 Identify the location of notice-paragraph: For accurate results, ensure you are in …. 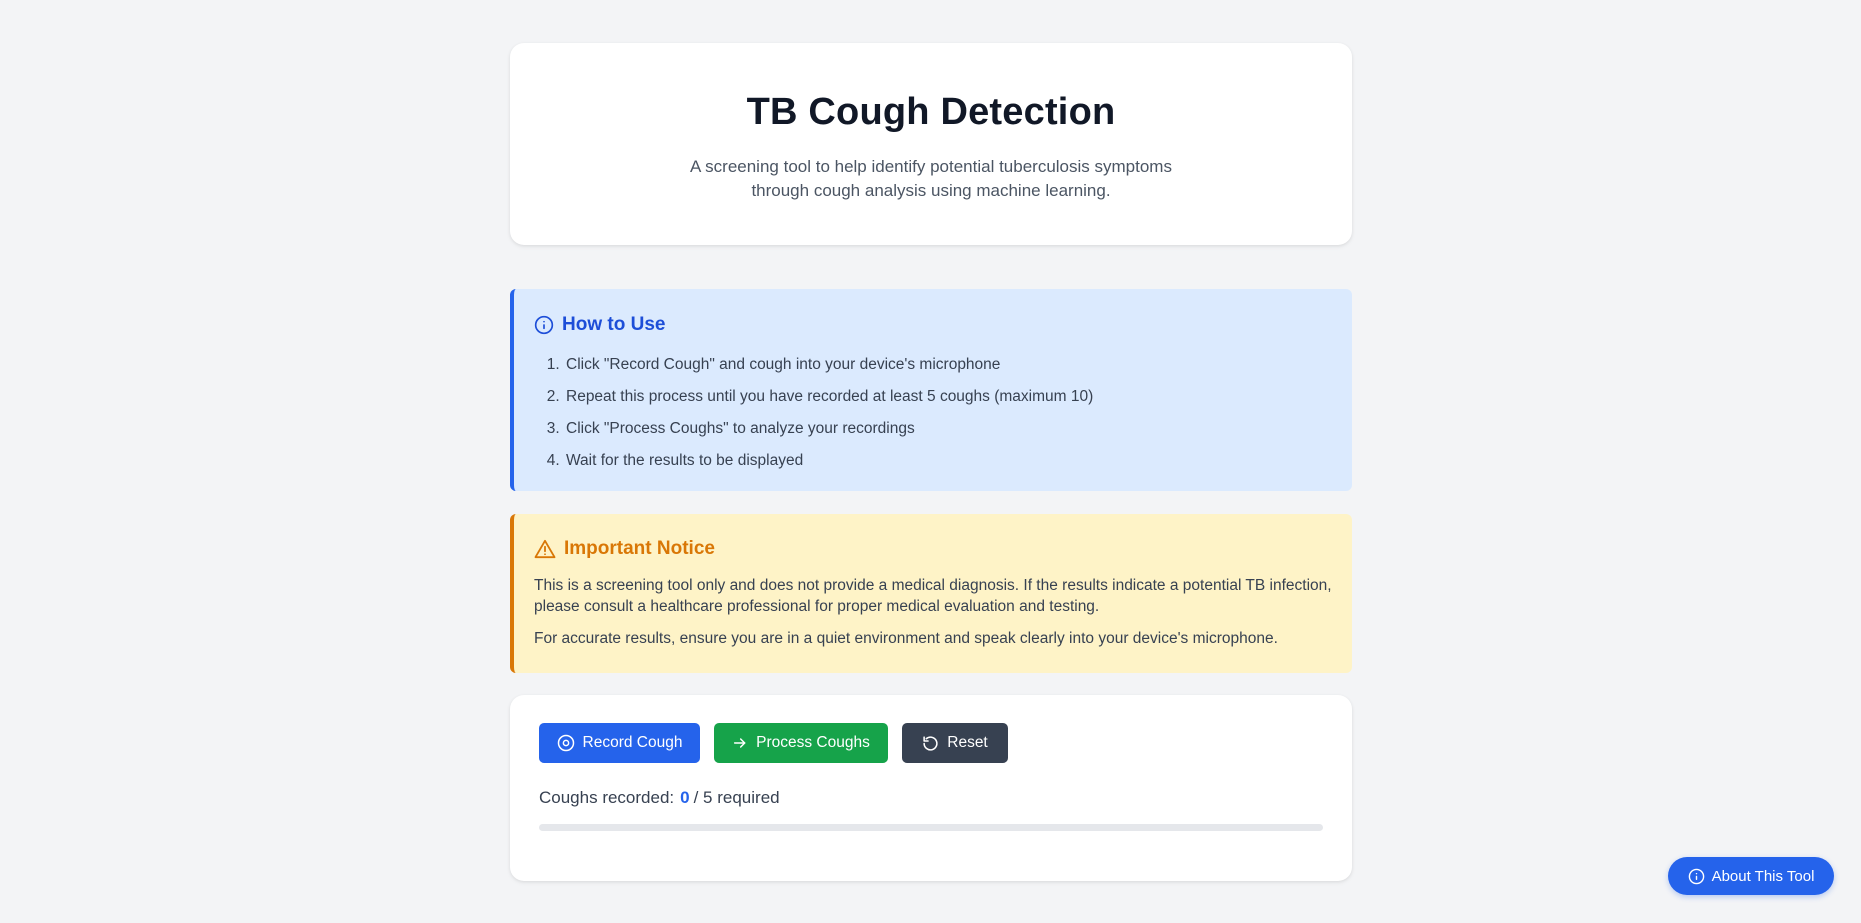
(906, 638).